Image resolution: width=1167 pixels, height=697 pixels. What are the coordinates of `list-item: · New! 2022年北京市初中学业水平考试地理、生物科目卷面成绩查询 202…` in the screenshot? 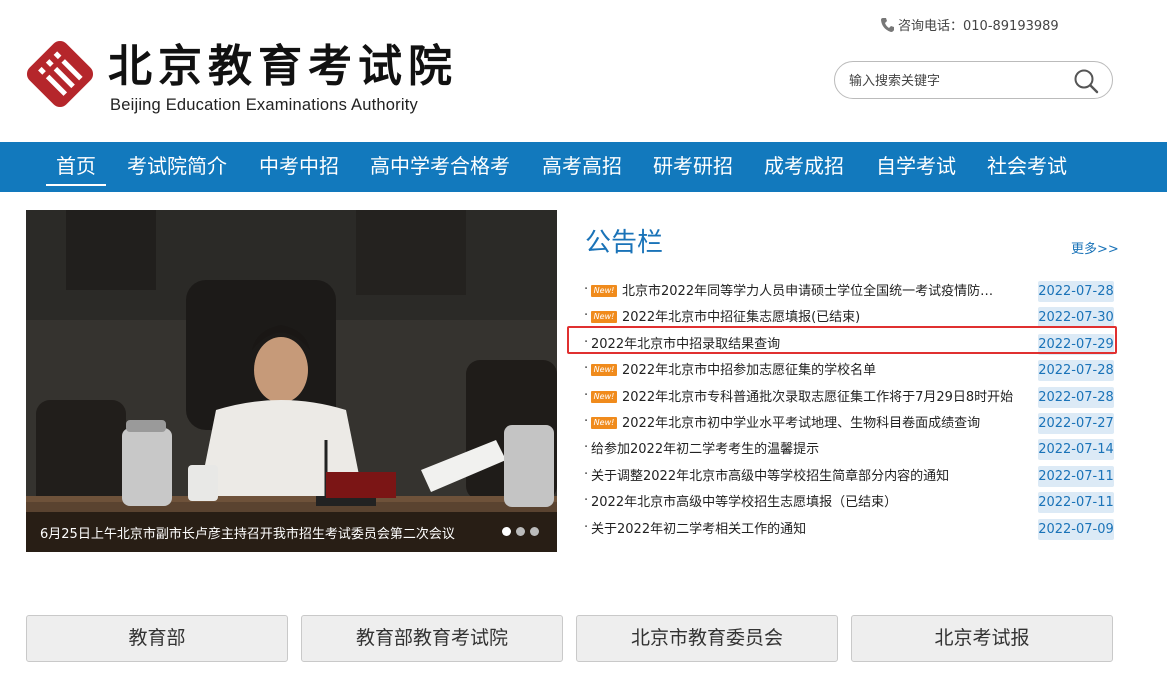 It's located at (850, 423).